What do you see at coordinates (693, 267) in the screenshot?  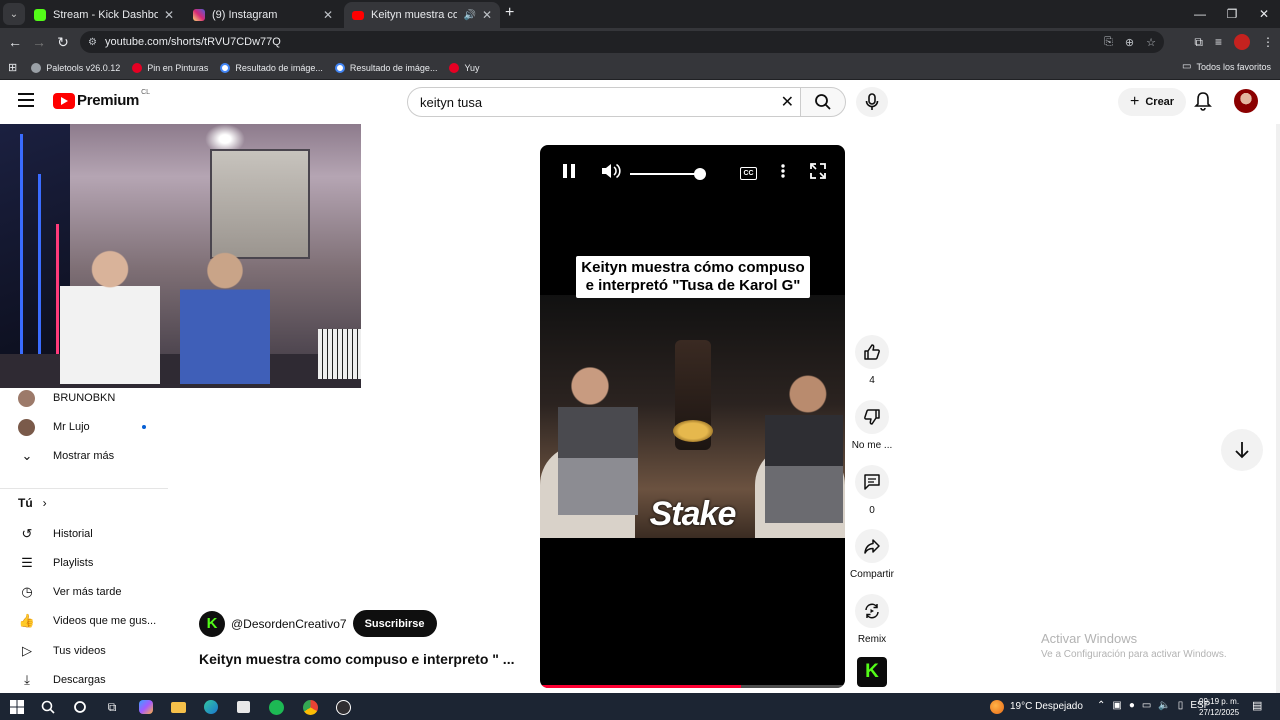 I see `caption-line: Keityn muestra cómo compuso` at bounding box center [693, 267].